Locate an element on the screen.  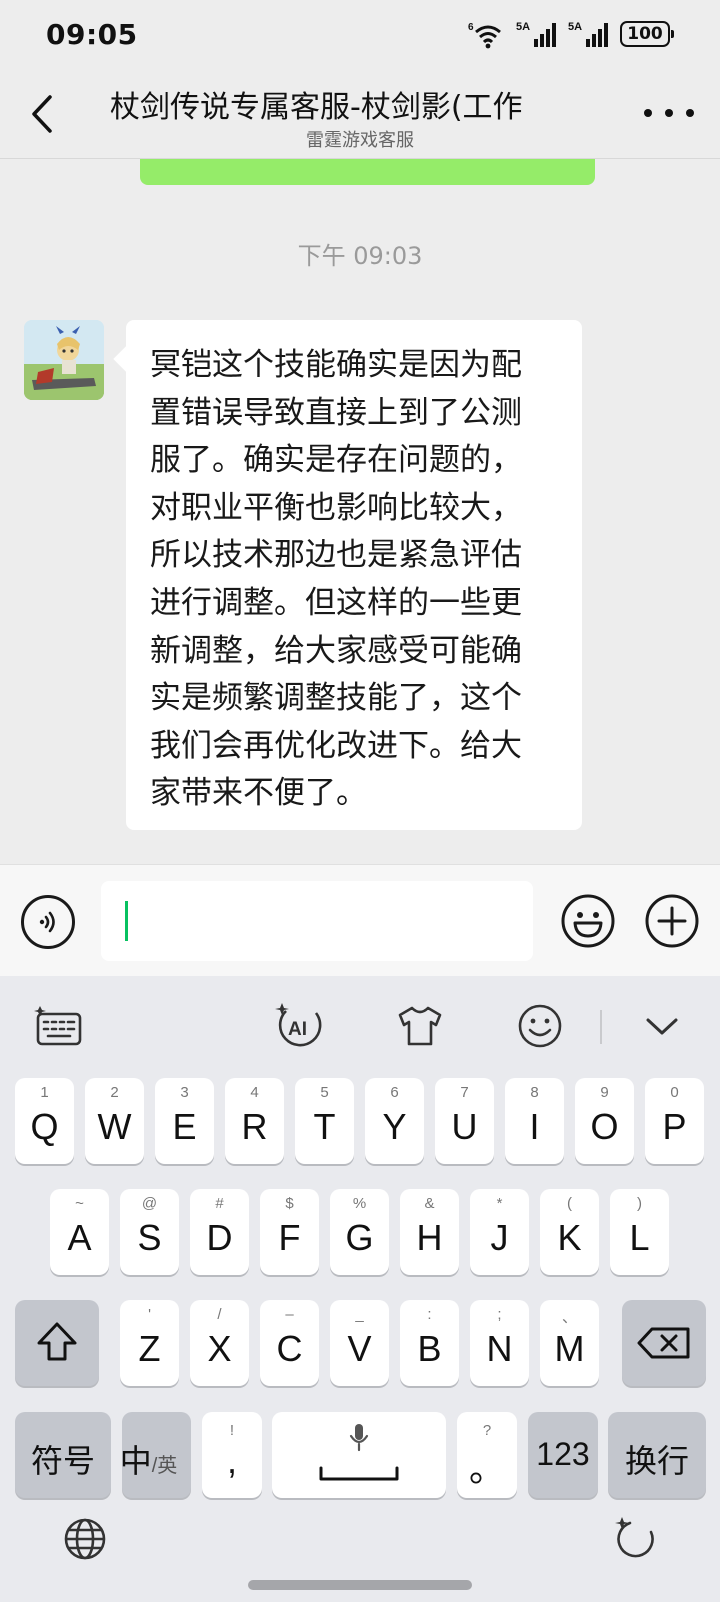
key-w: 2W is located at coordinates (114, 1121).